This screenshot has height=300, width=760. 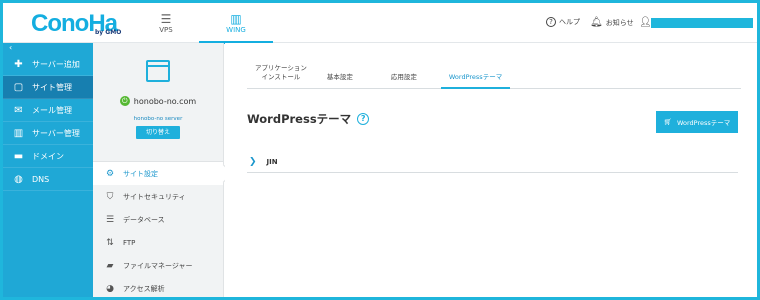 I want to click on server-name: ⏻ honobo-no.com, so click(x=157, y=101).